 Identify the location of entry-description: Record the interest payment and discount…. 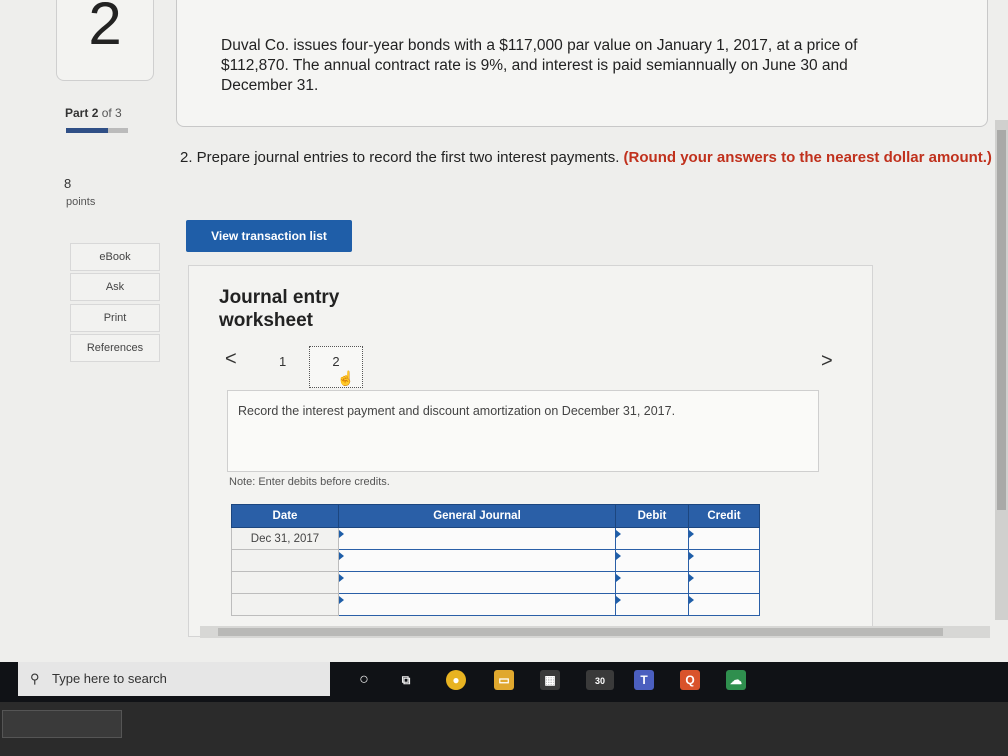
(457, 411).